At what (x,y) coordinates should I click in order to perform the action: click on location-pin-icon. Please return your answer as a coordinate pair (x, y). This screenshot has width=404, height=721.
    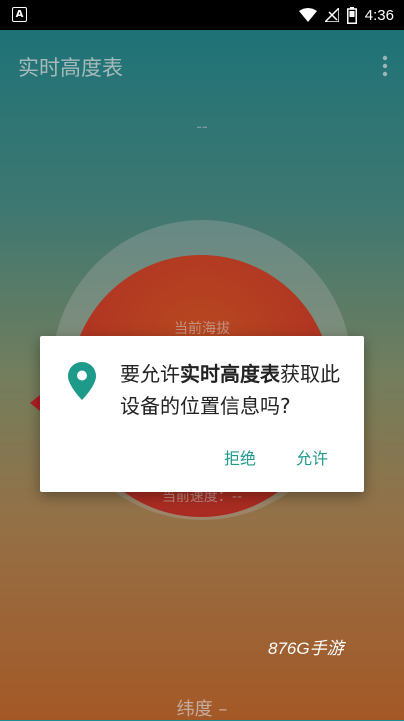
    Looking at the image, I should click on (82, 381).